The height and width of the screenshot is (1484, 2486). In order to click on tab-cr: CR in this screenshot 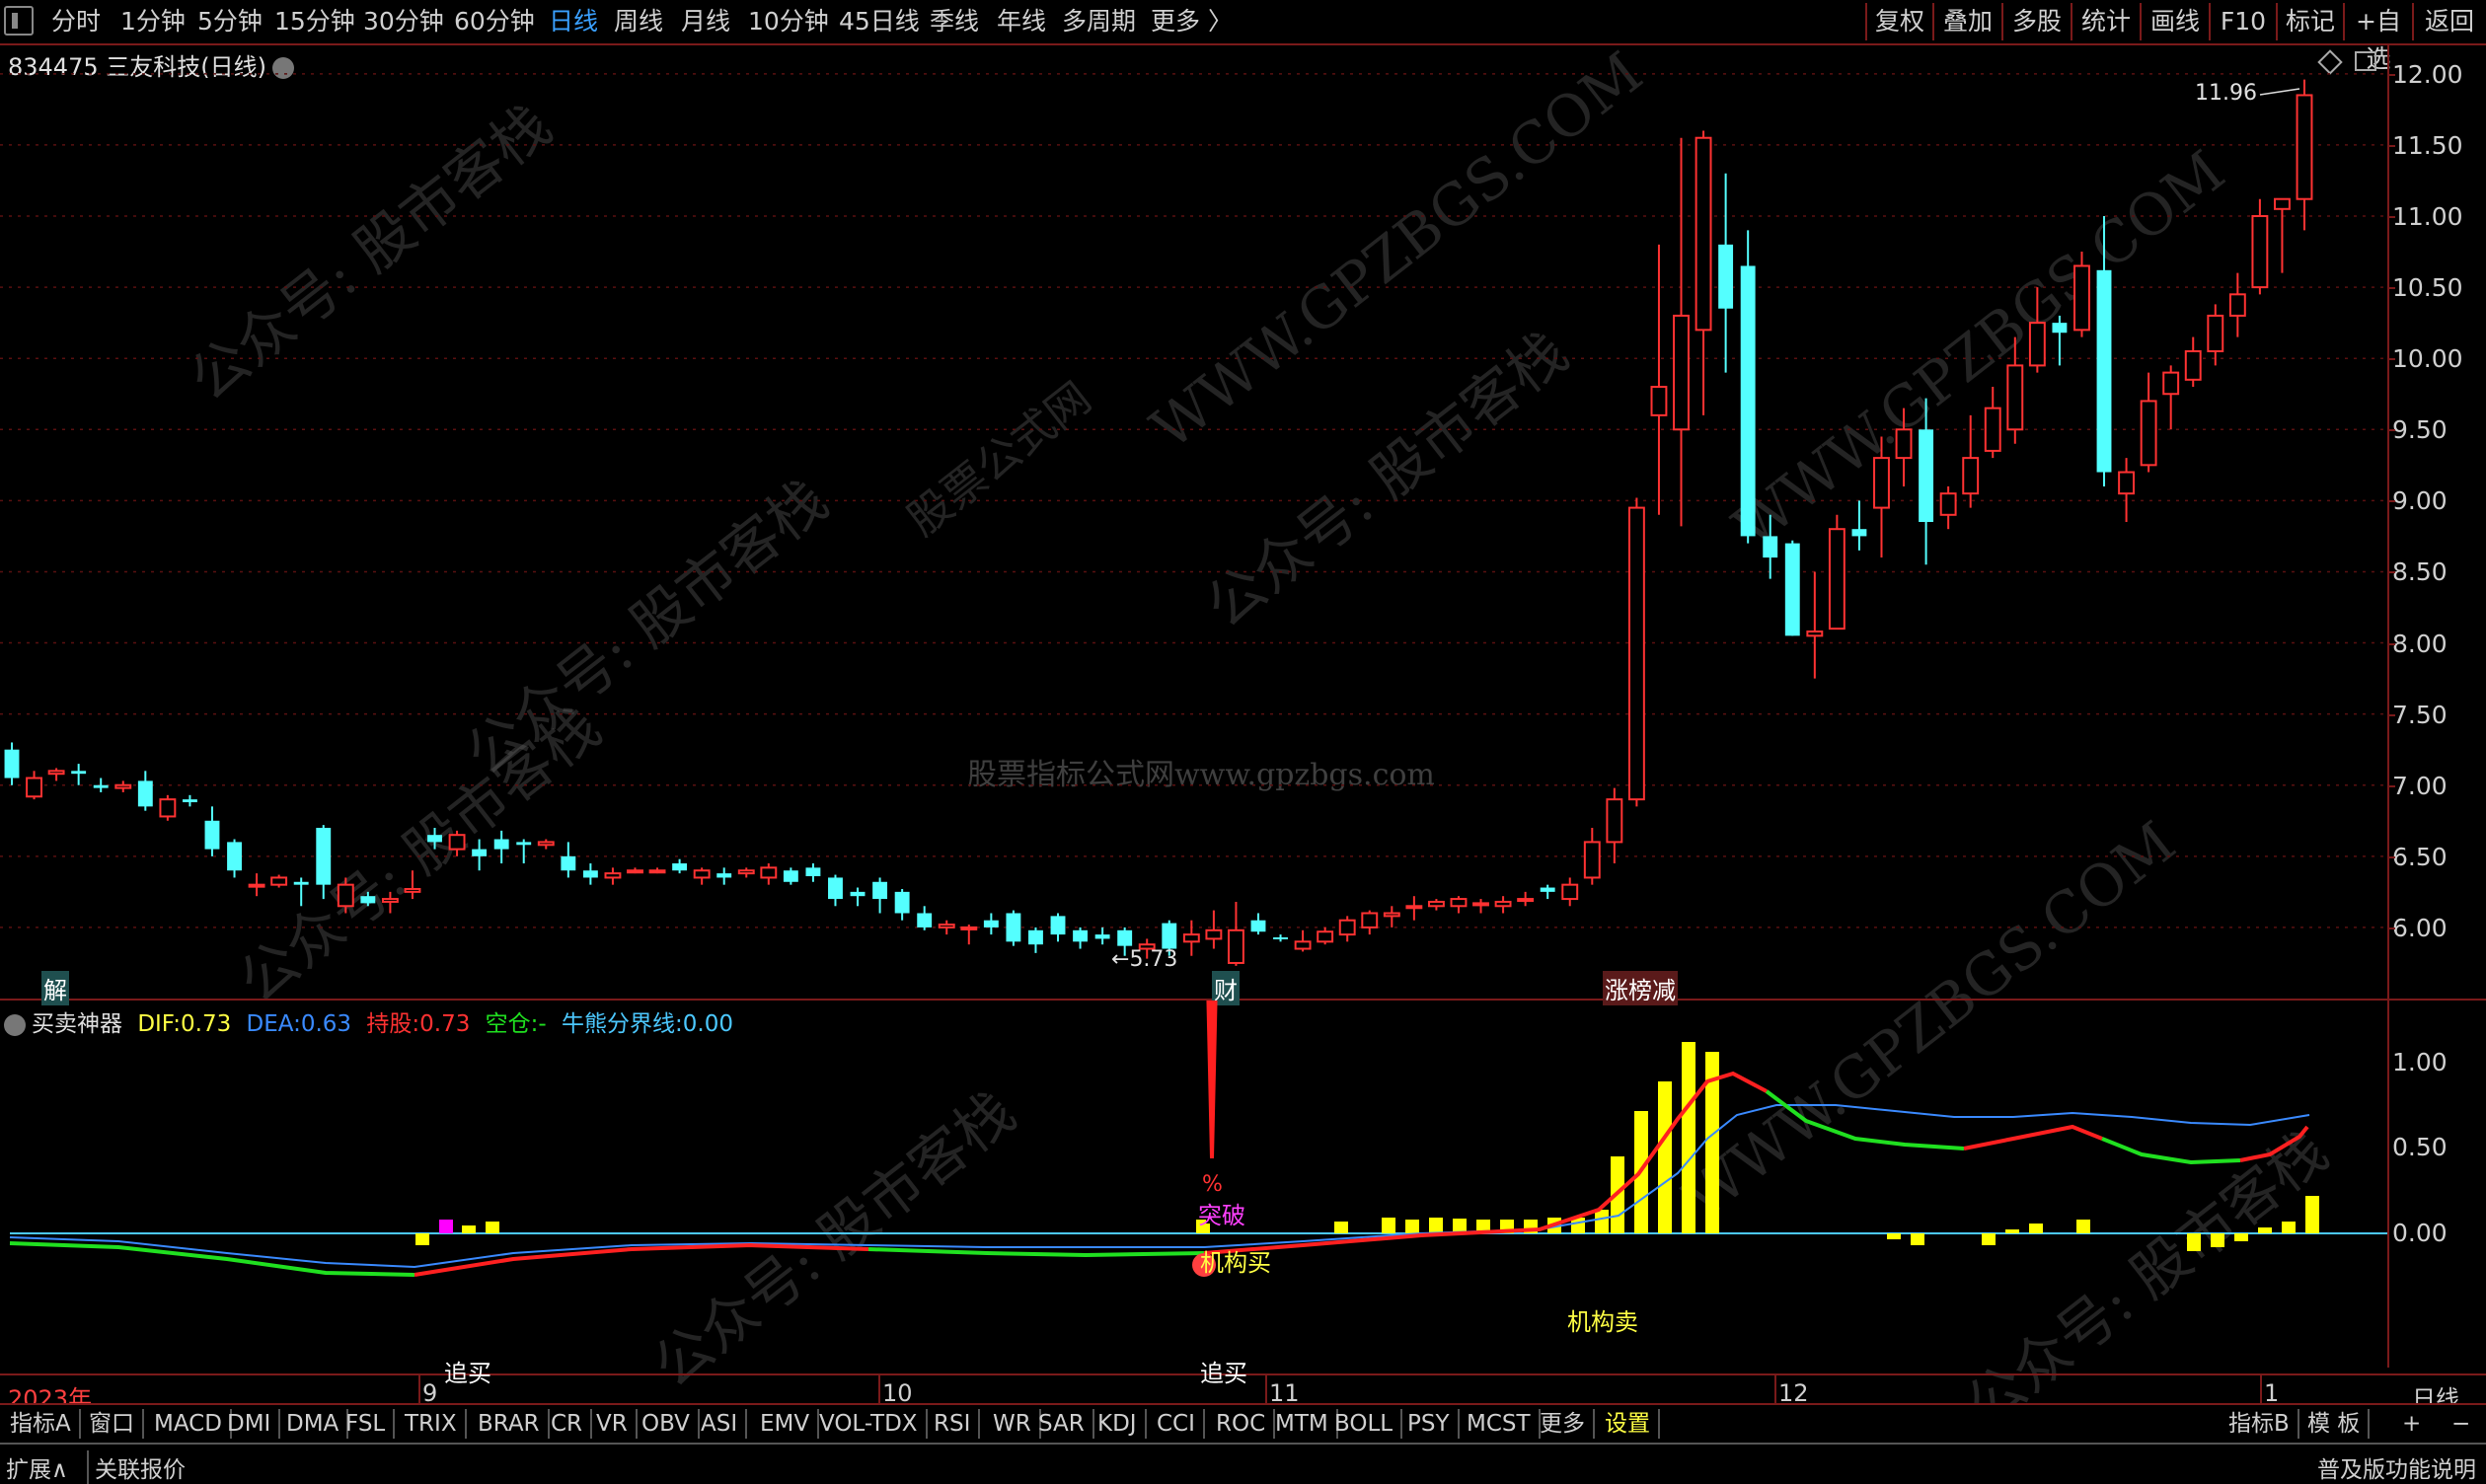, I will do `click(568, 1424)`.